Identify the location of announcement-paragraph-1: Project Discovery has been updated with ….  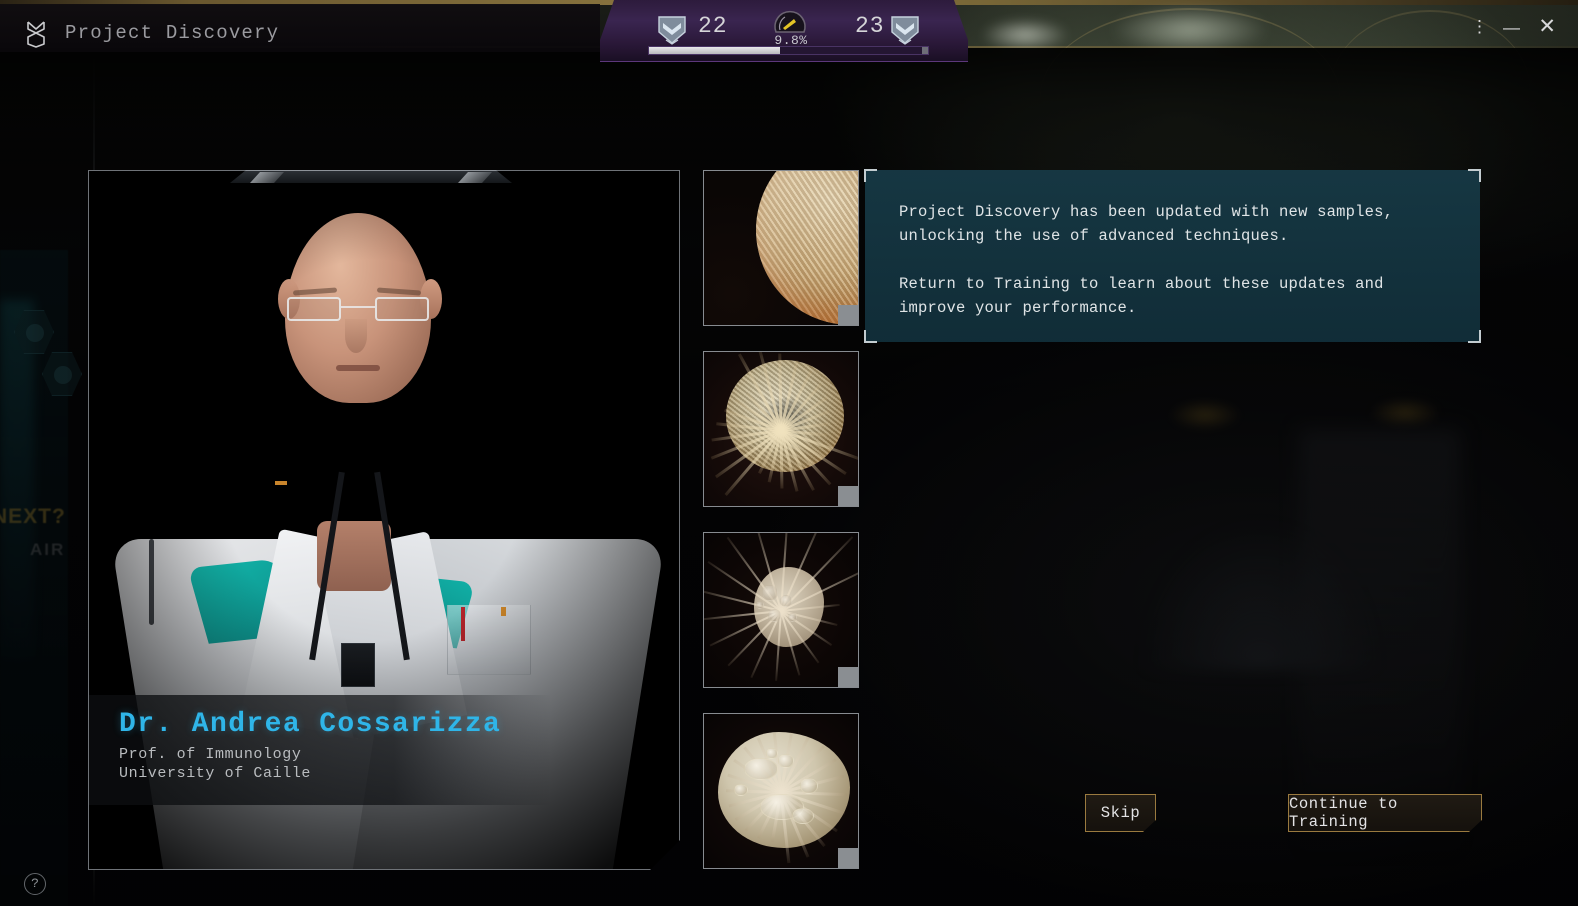
(1146, 224).